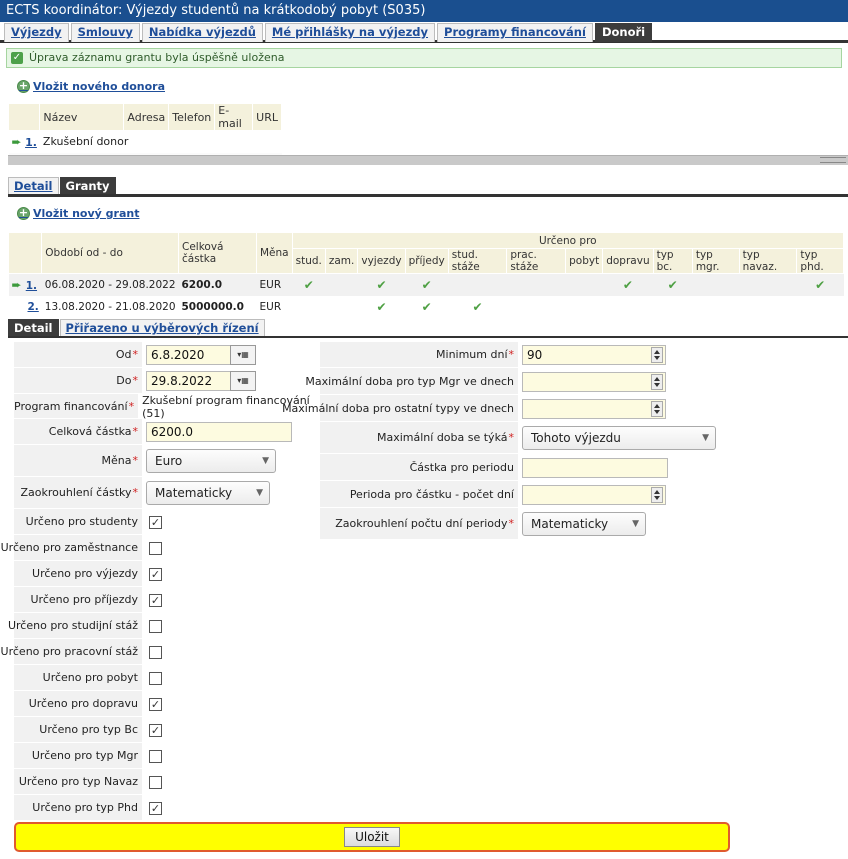 The width and height of the screenshot is (848, 859). I want to click on form-row-od: Od * 6.8.2020 ▾▦, so click(167, 355).